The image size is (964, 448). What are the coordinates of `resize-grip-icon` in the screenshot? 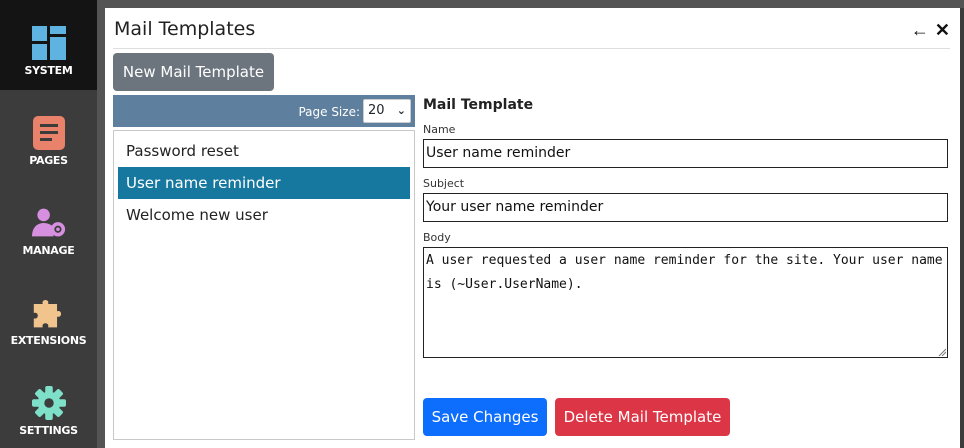 It's located at (942, 352).